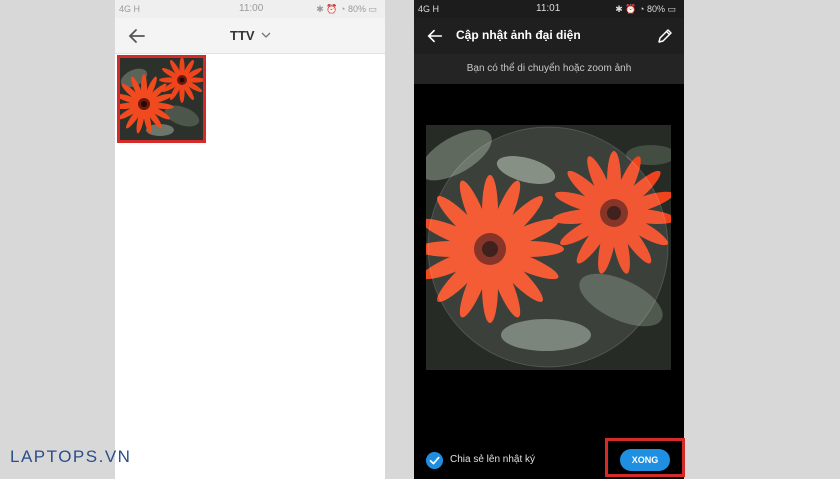 Image resolution: width=840 pixels, height=479 pixels. I want to click on pencil-icon, so click(665, 36).